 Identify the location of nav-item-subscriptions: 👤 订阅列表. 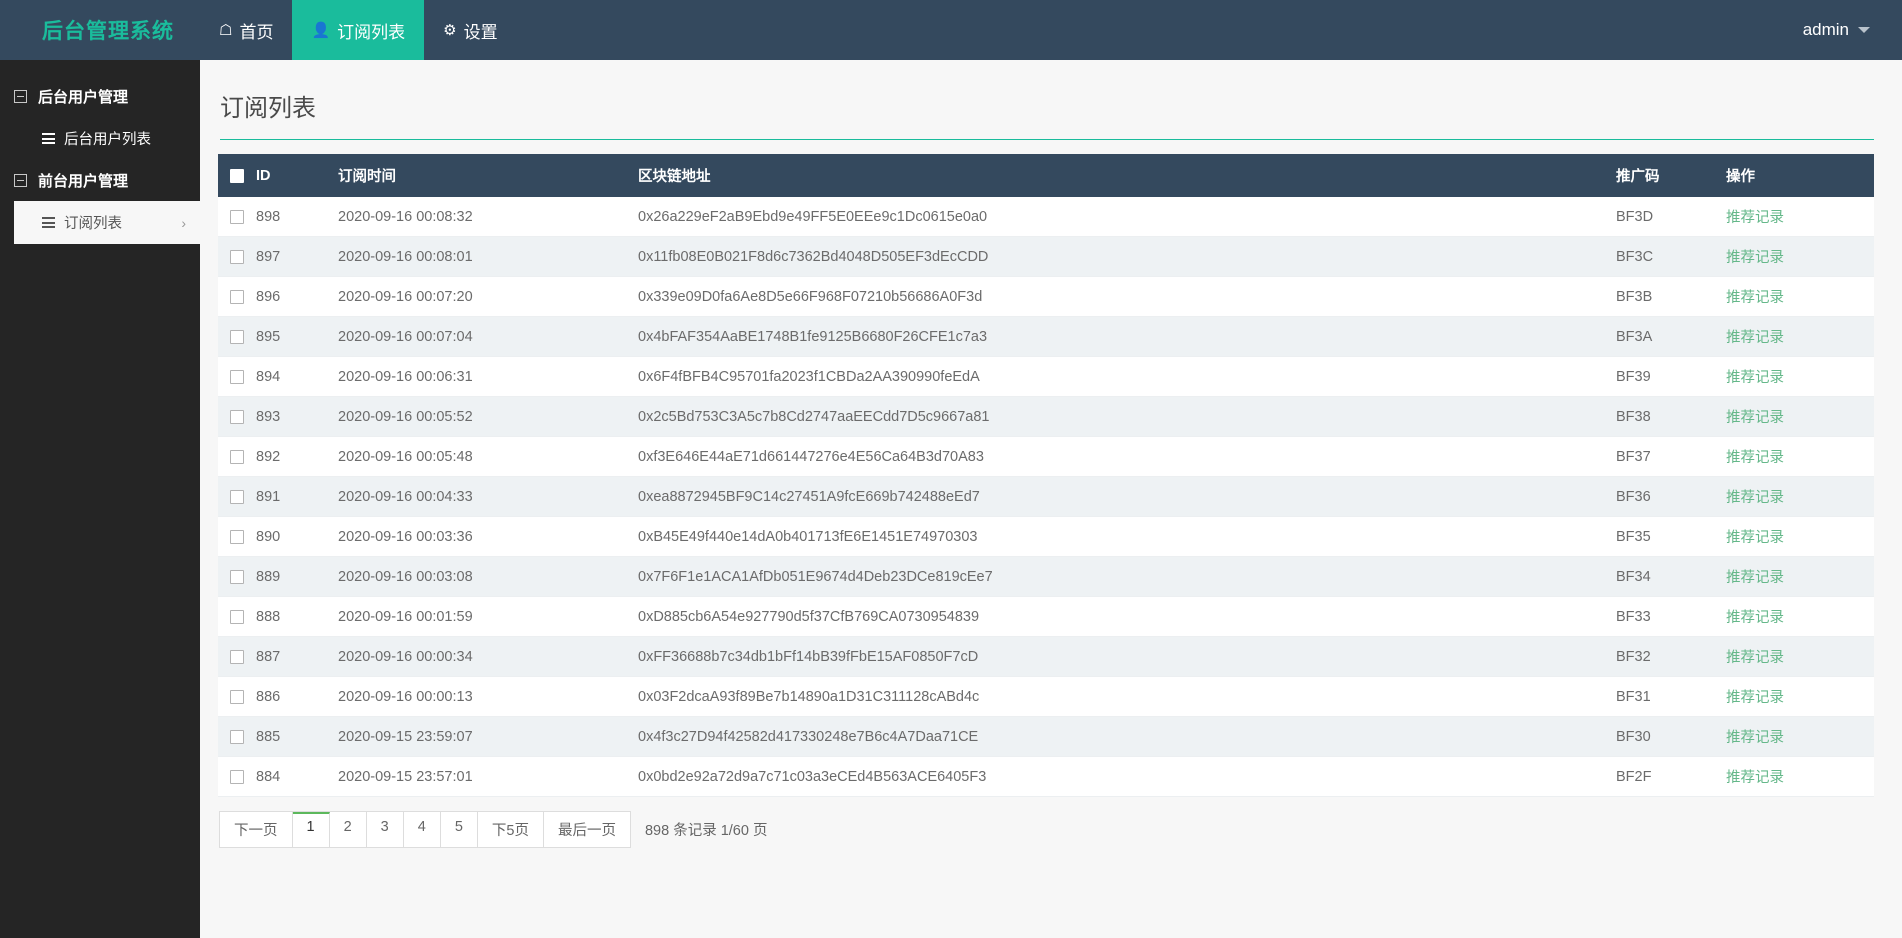
(358, 30).